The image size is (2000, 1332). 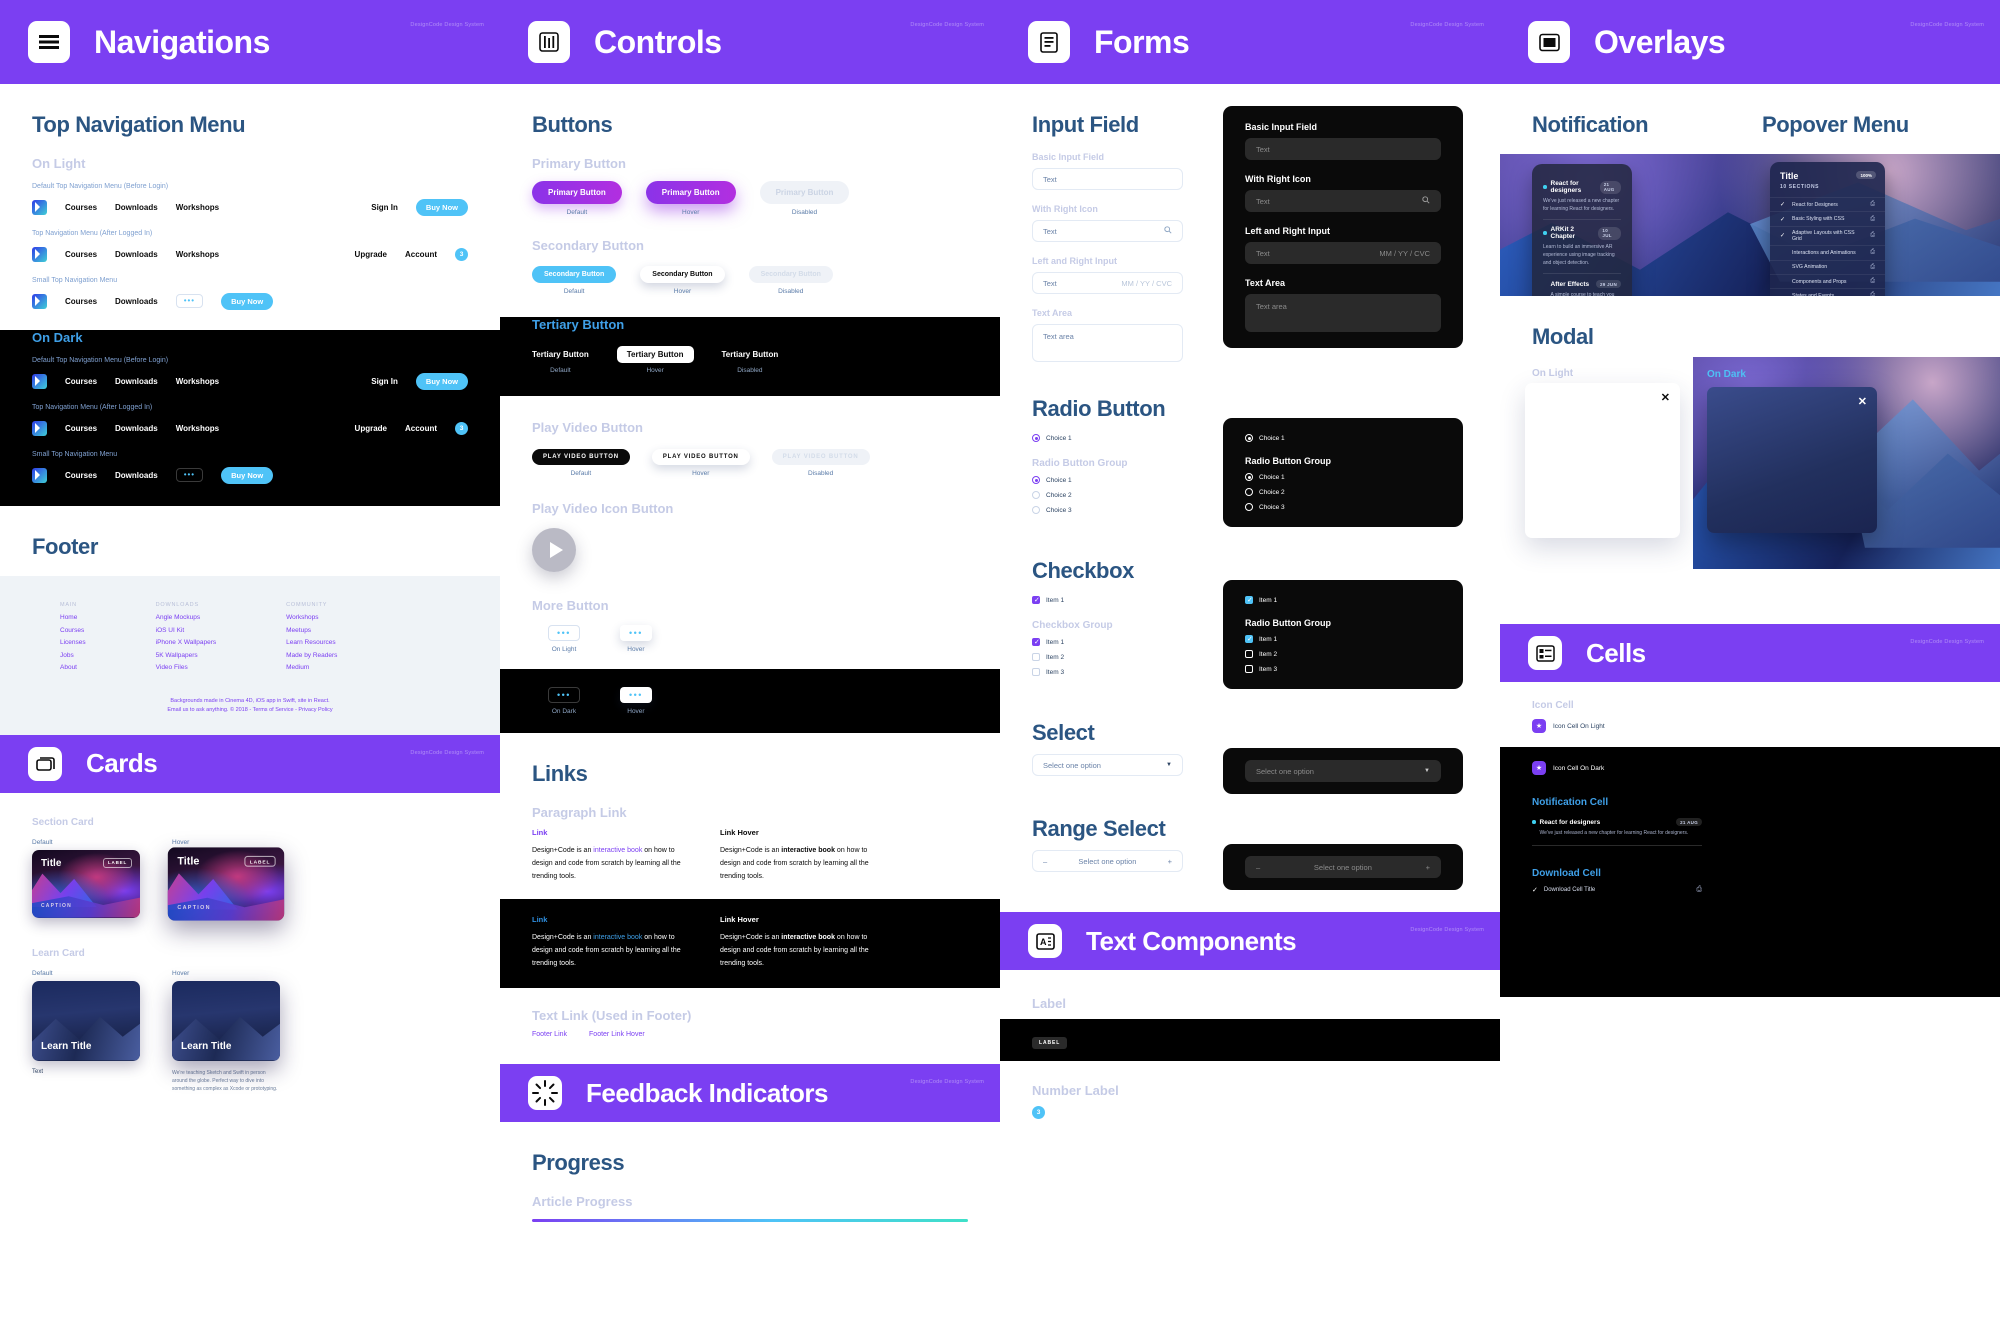 What do you see at coordinates (186, 617) in the screenshot?
I see `footer-link: Angle Mockups` at bounding box center [186, 617].